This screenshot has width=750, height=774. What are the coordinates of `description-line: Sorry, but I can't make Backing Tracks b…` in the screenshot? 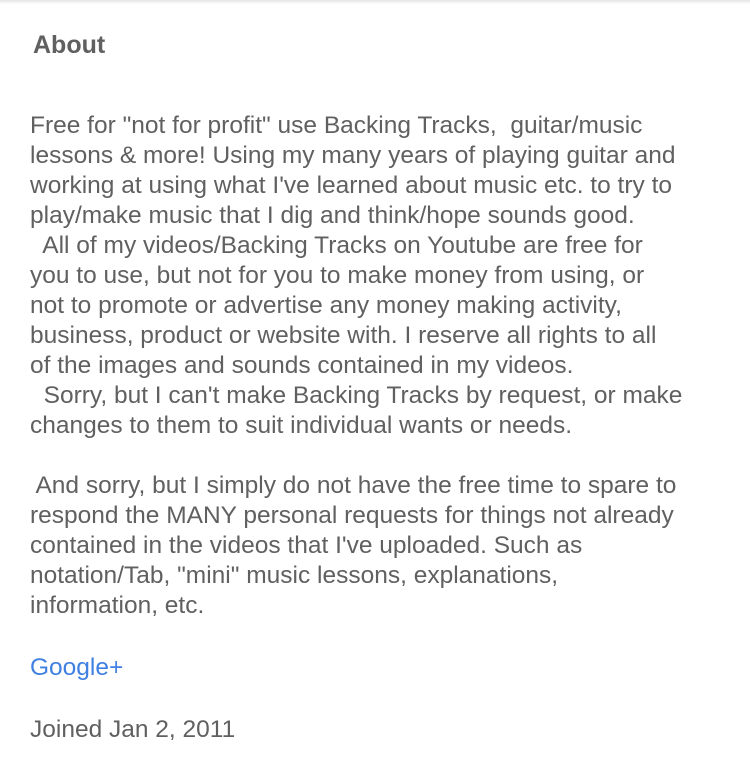 It's located at (356, 395).